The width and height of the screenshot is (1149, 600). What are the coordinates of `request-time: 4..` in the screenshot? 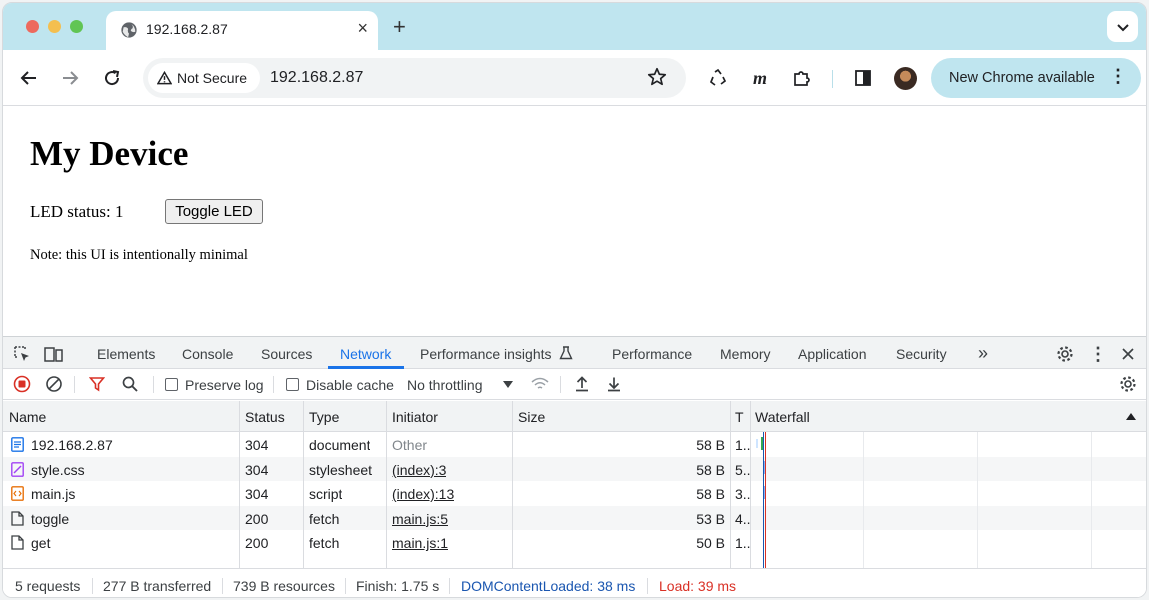 It's located at (742, 518).